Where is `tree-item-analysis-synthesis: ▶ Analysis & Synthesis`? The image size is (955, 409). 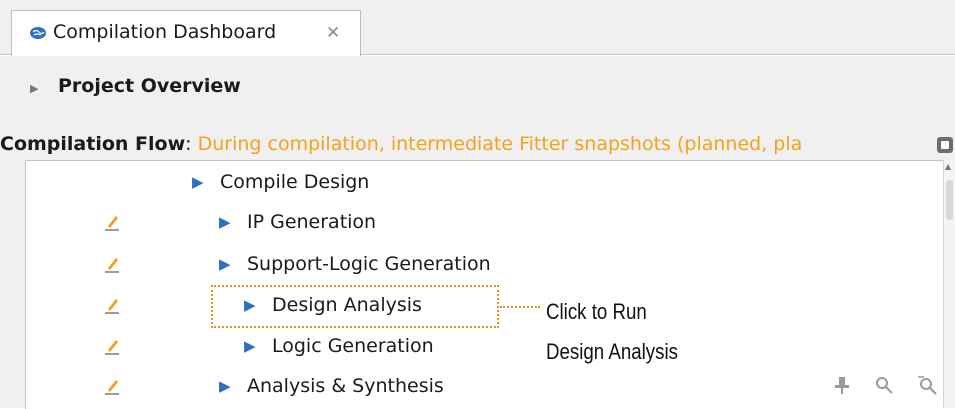 tree-item-analysis-synthesis: ▶ Analysis & Synthesis is located at coordinates (331, 386).